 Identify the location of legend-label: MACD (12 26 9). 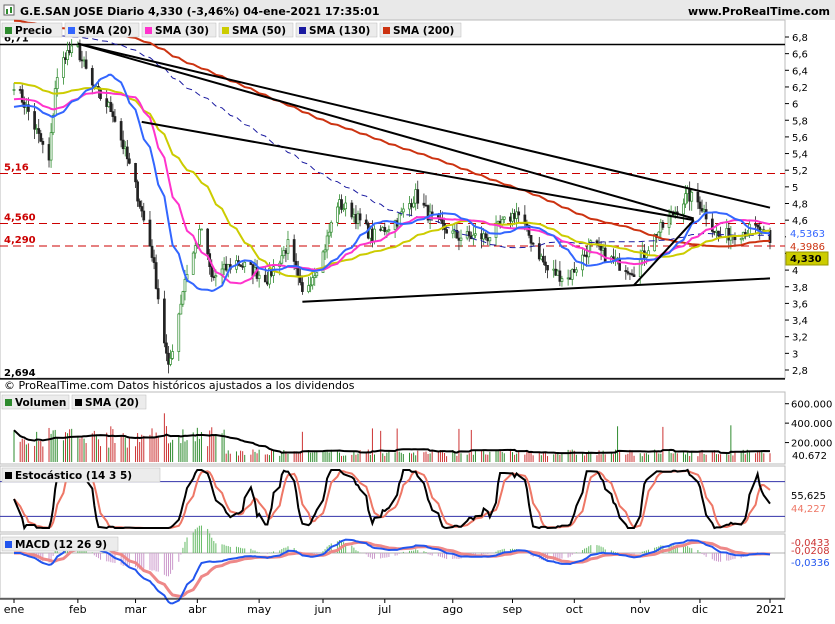
(61, 545).